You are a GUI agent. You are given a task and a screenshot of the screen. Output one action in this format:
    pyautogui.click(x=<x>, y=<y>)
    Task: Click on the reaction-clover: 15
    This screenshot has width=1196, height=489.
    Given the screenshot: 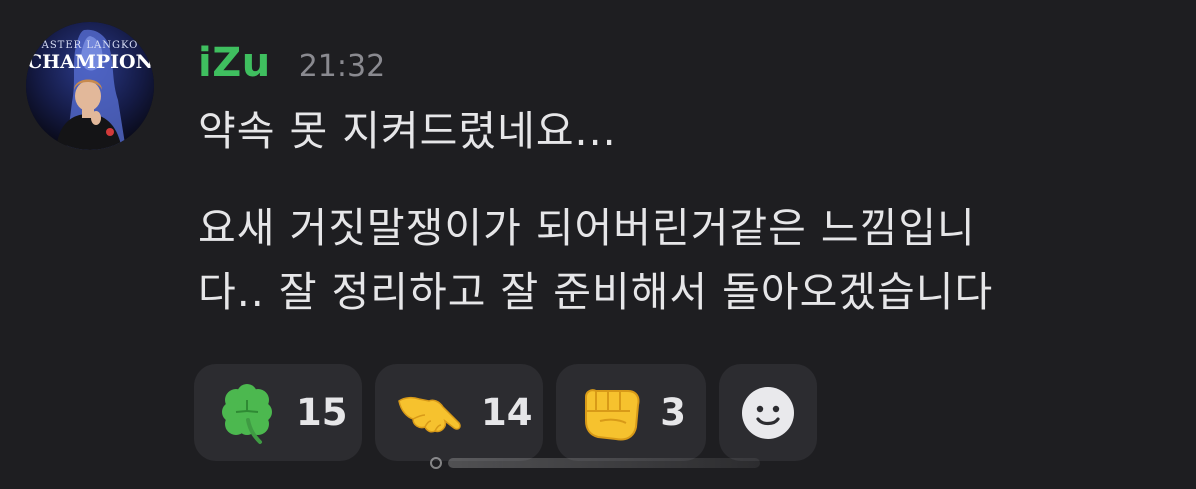 What is the action you would take?
    pyautogui.click(x=278, y=412)
    